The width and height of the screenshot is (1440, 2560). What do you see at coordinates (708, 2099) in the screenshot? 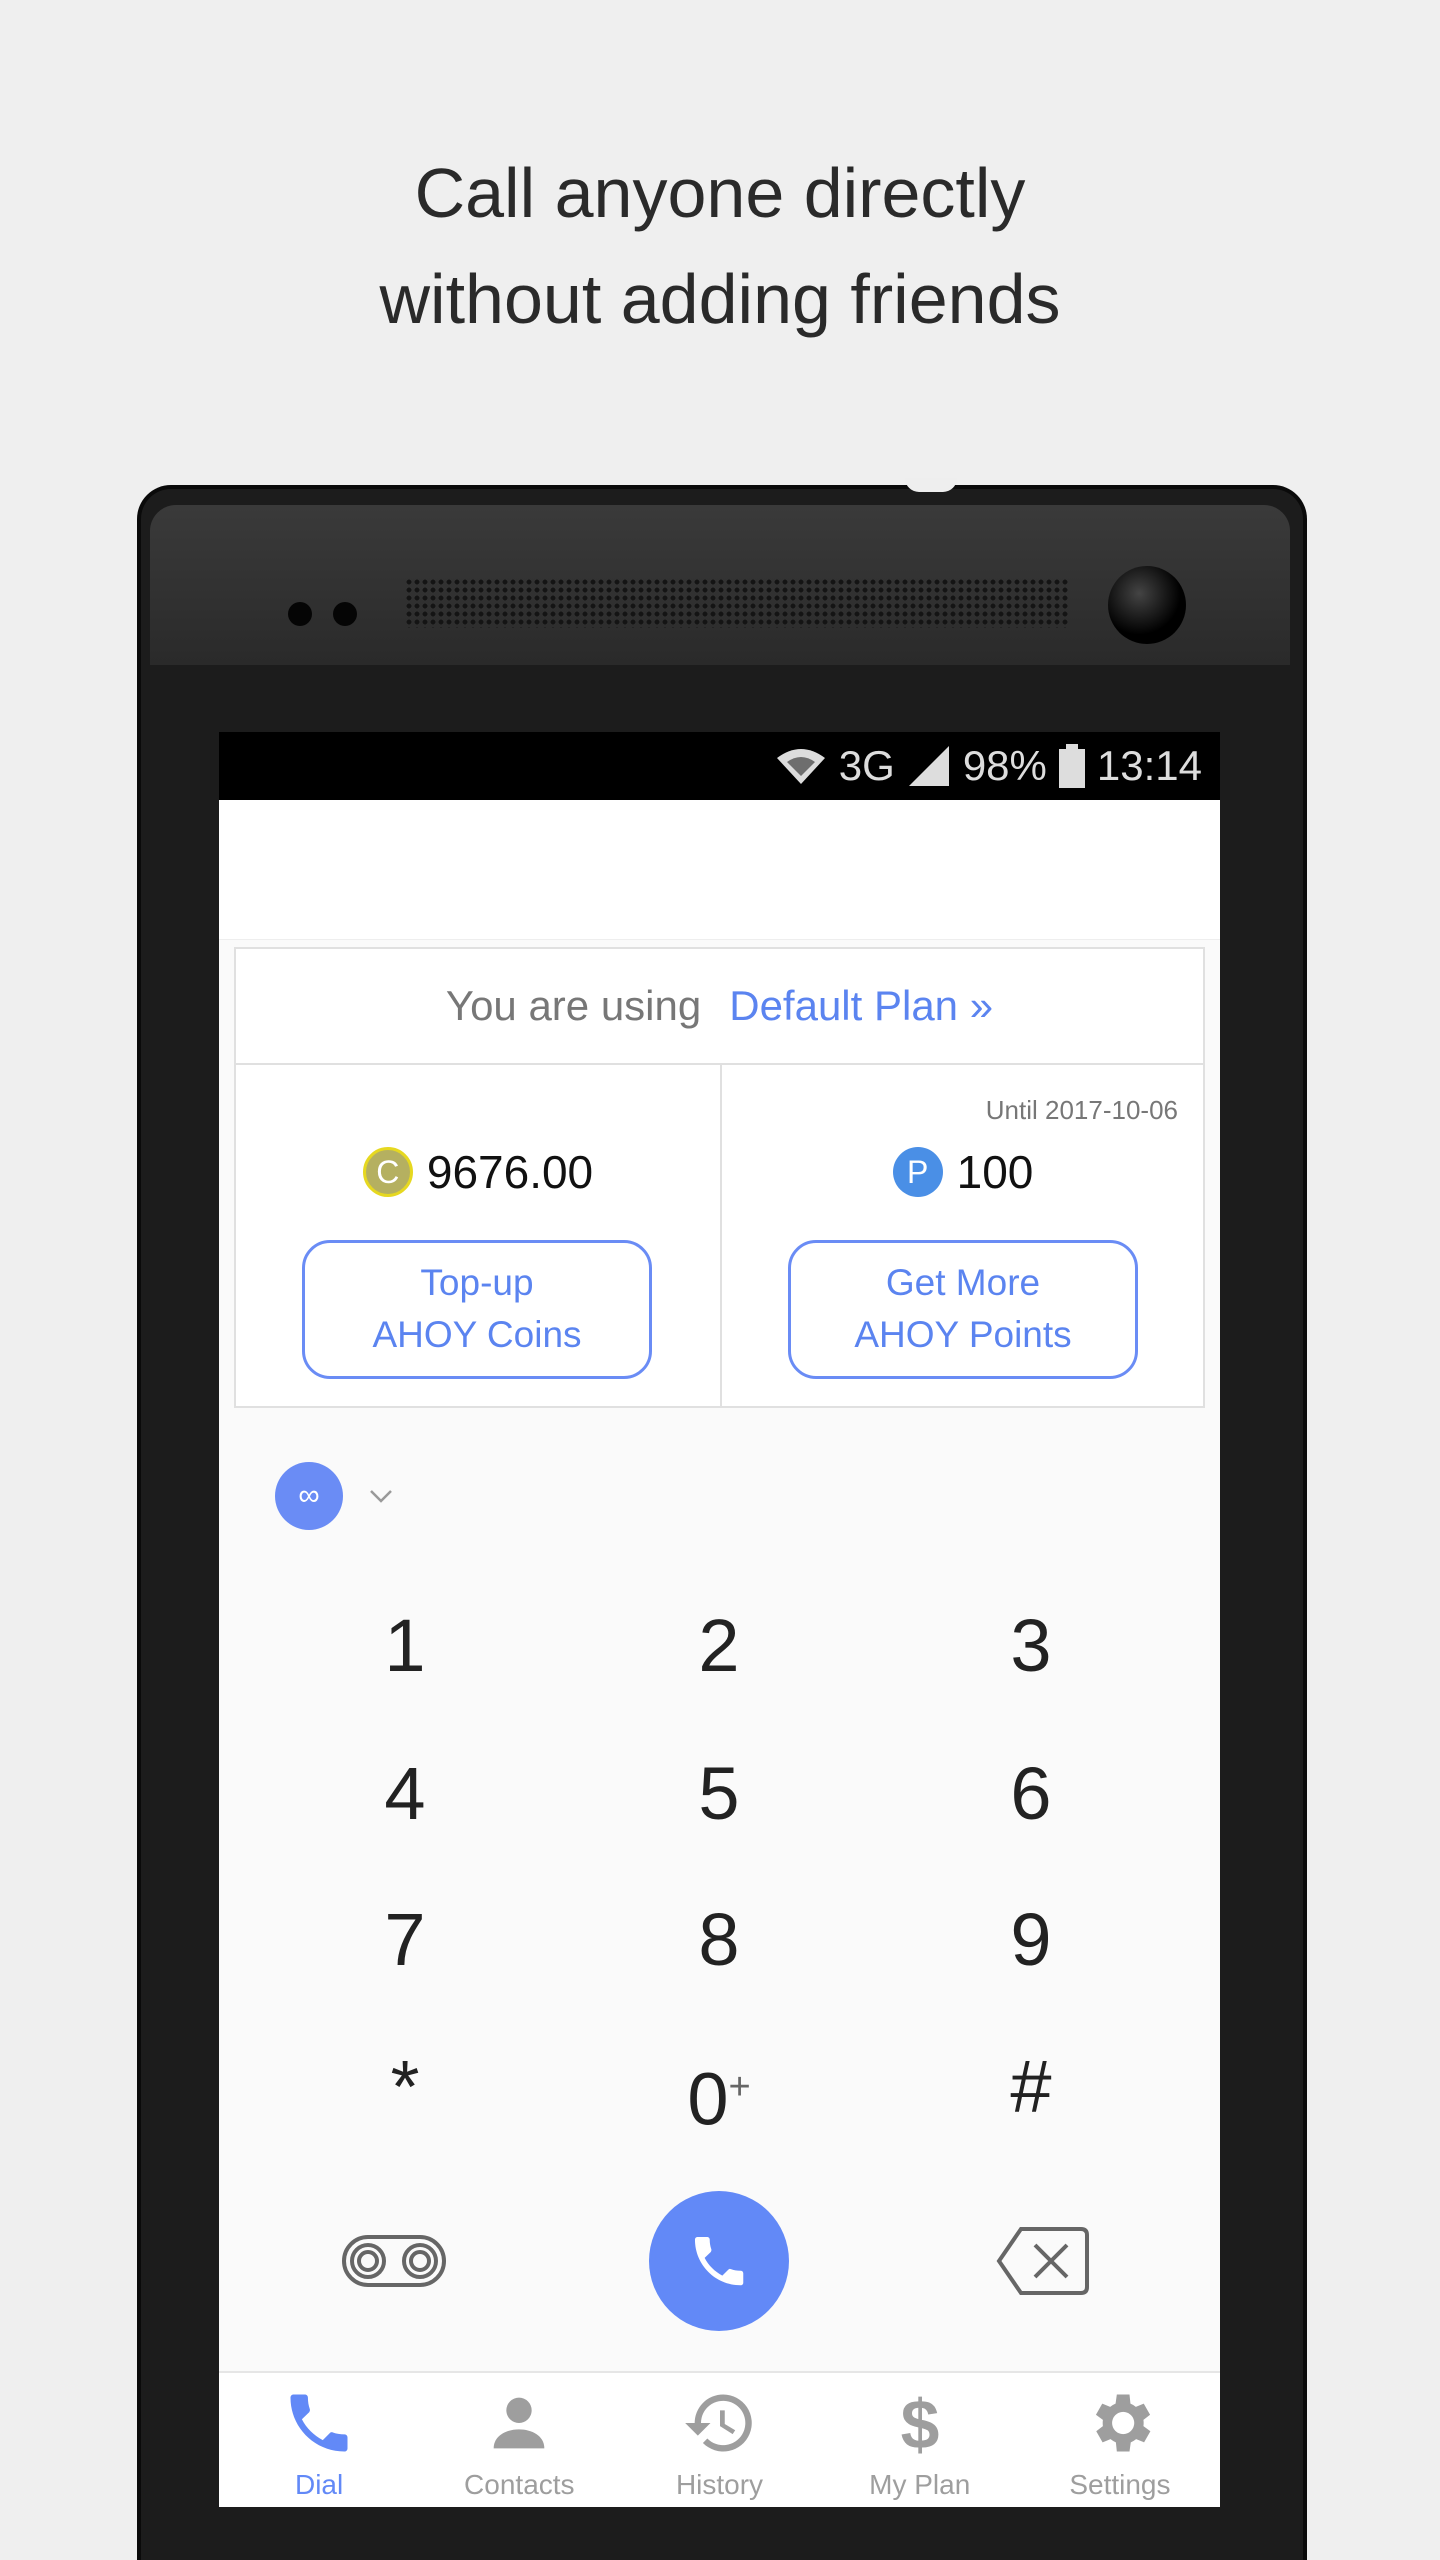
I see `key-label: 0` at bounding box center [708, 2099].